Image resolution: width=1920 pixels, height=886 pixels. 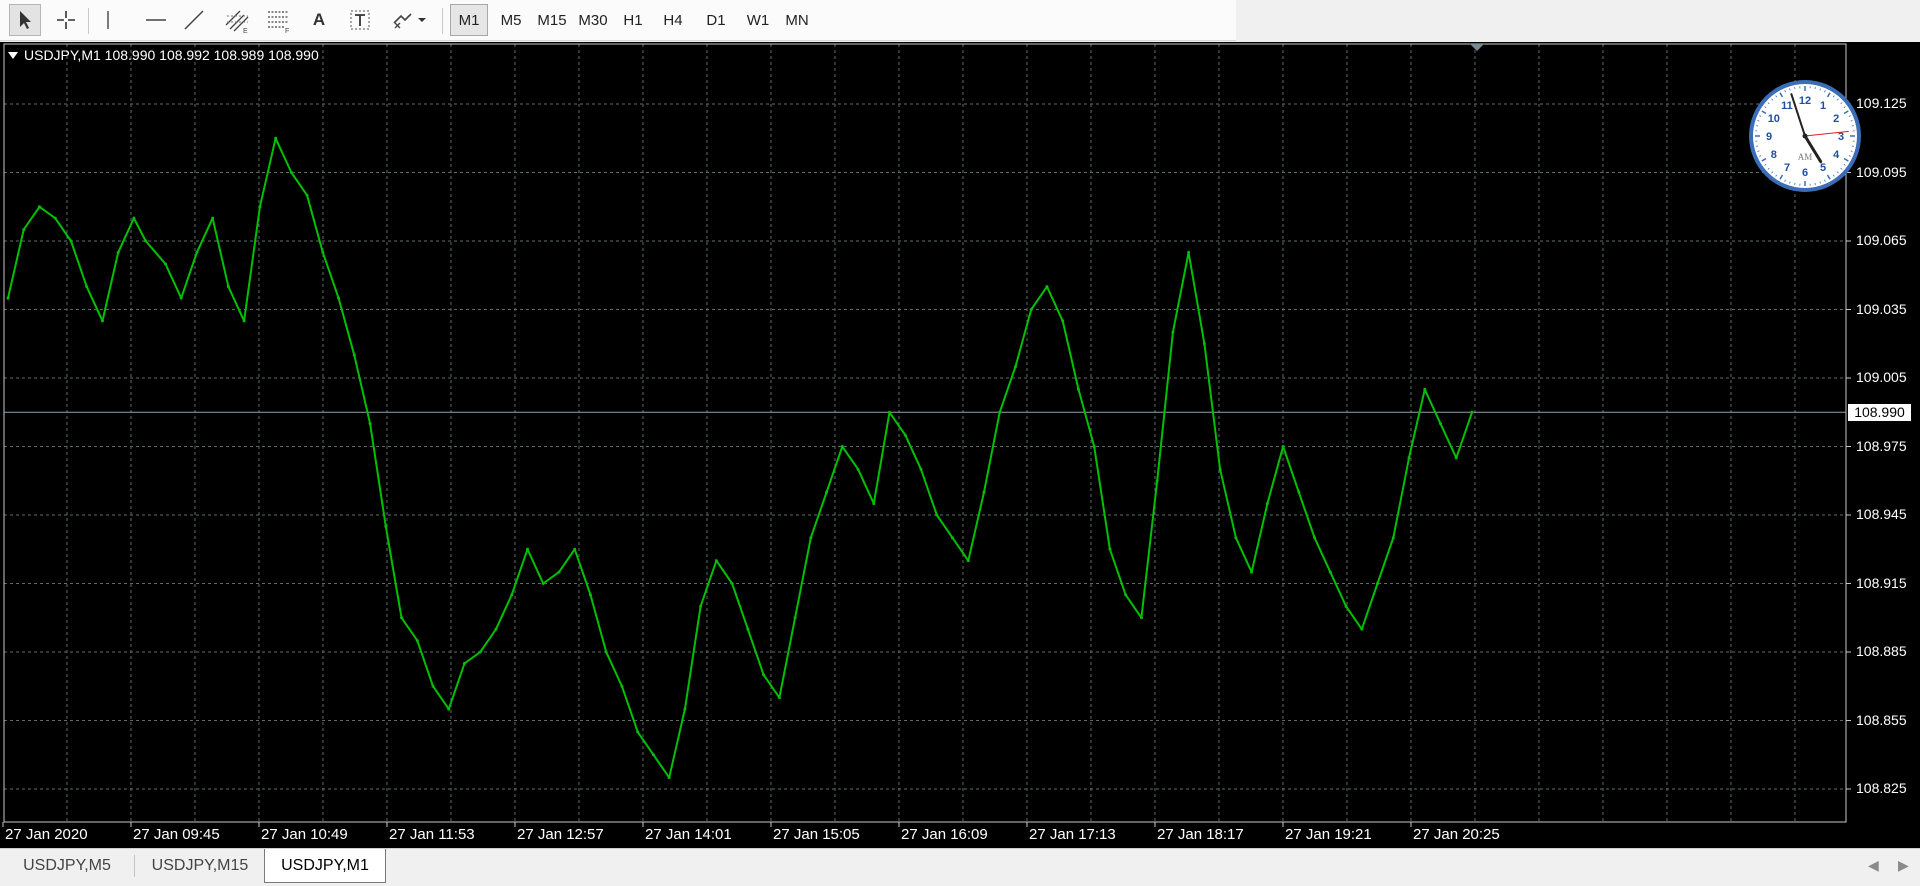 I want to click on equidistant-channel-icon: E, so click(x=237, y=20).